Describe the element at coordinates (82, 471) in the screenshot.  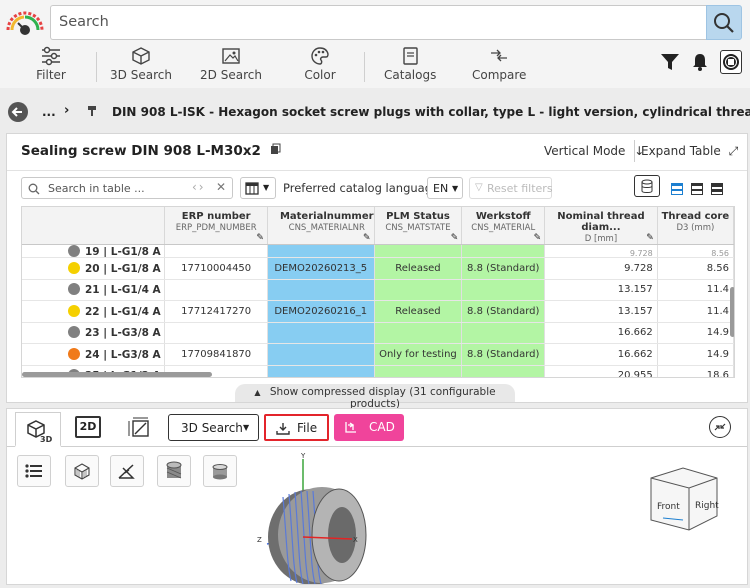
I see `wireframe-view-button` at that location.